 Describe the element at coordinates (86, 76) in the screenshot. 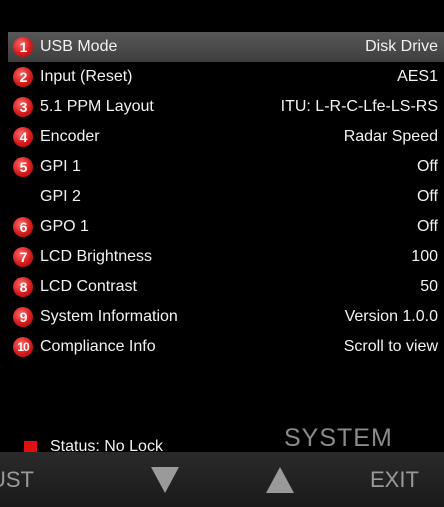

I see `menu-item-label: Input (Reset)` at that location.